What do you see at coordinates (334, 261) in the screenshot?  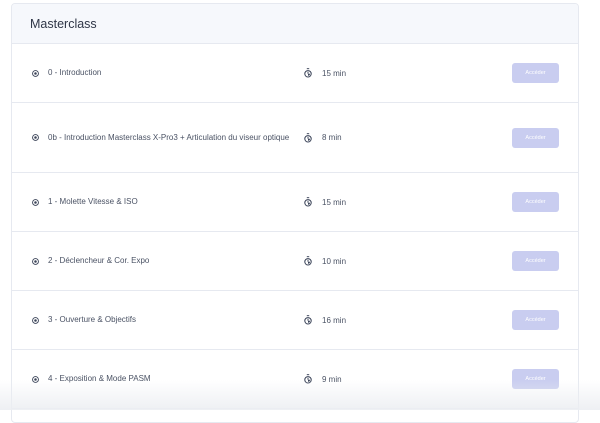 I see `duration-text: 10 min` at bounding box center [334, 261].